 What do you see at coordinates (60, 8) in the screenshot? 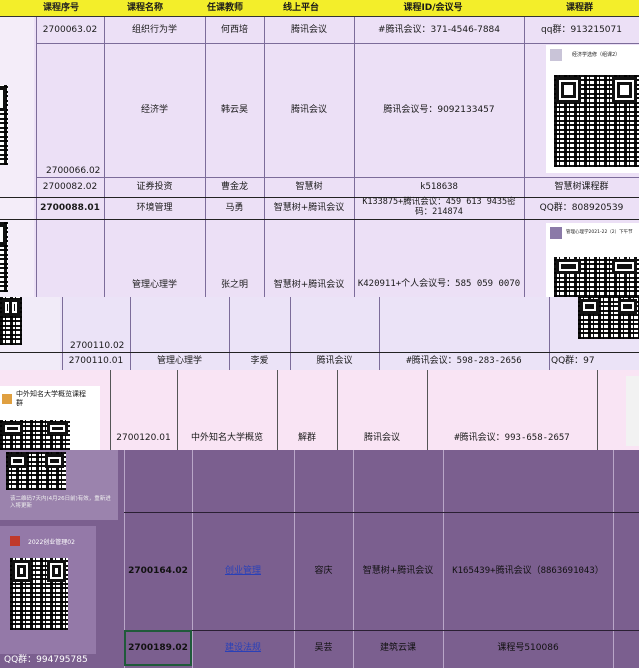
I see `header-col-id: 课程序号` at bounding box center [60, 8].